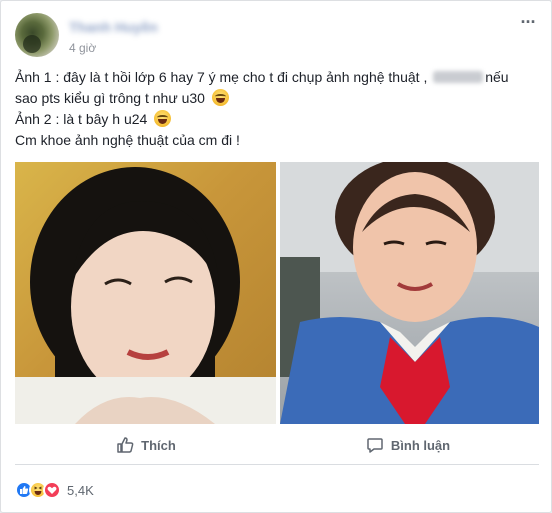 This screenshot has height=513, width=552. Describe the element at coordinates (528, 23) in the screenshot. I see `more-options-icon: ···` at that location.